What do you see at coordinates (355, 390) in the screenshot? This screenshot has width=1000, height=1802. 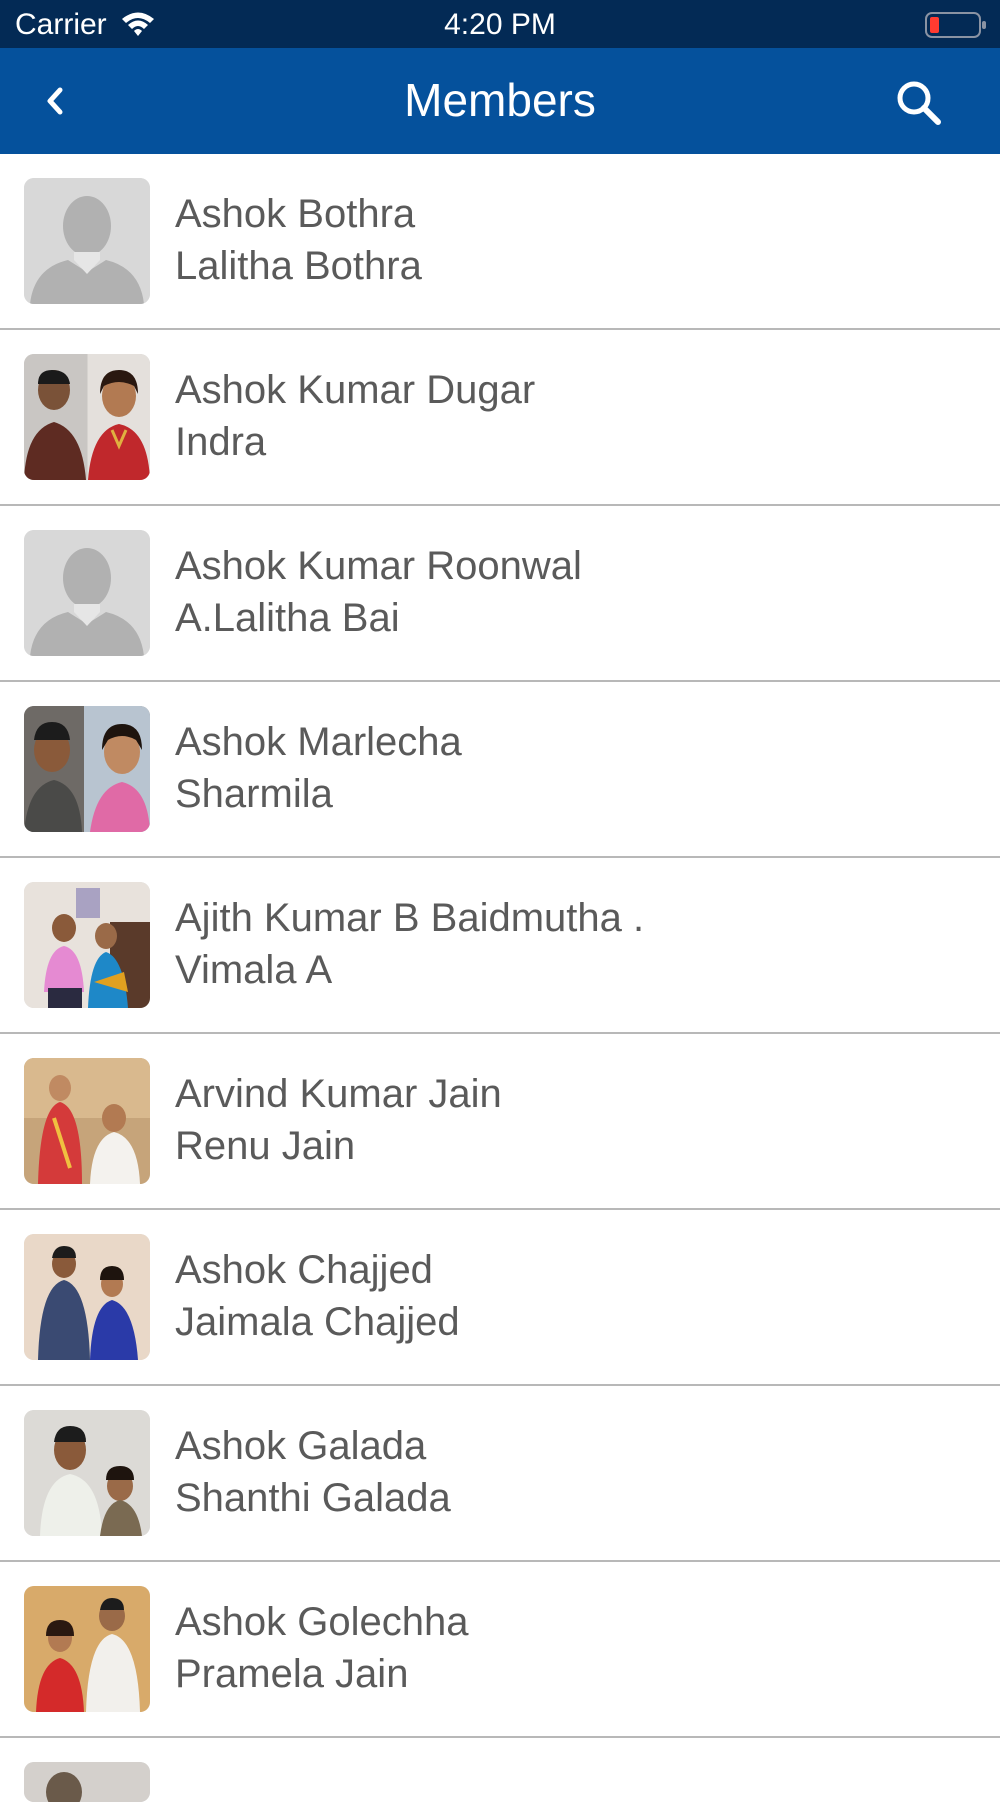 I see `member-name: Ashok Kumar Dugar` at bounding box center [355, 390].